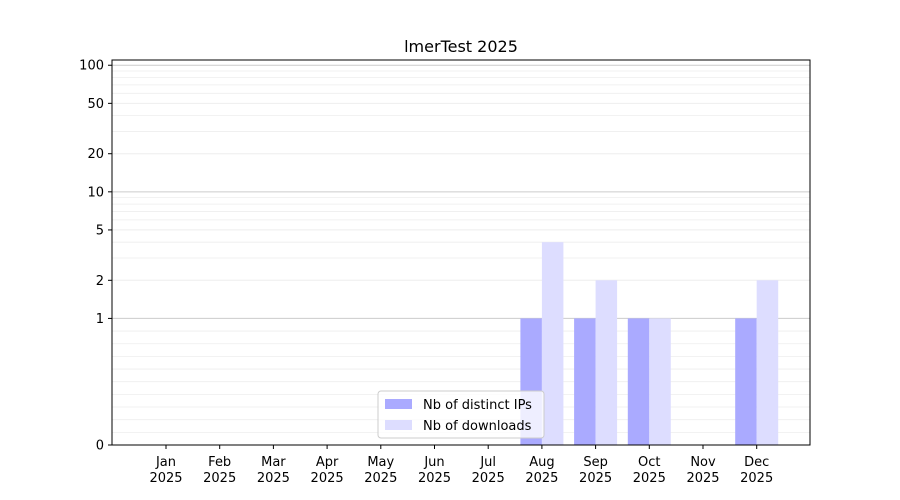 Image resolution: width=900 pixels, height=500 pixels. What do you see at coordinates (100, 446) in the screenshot?
I see `y-tick-label: 0` at bounding box center [100, 446].